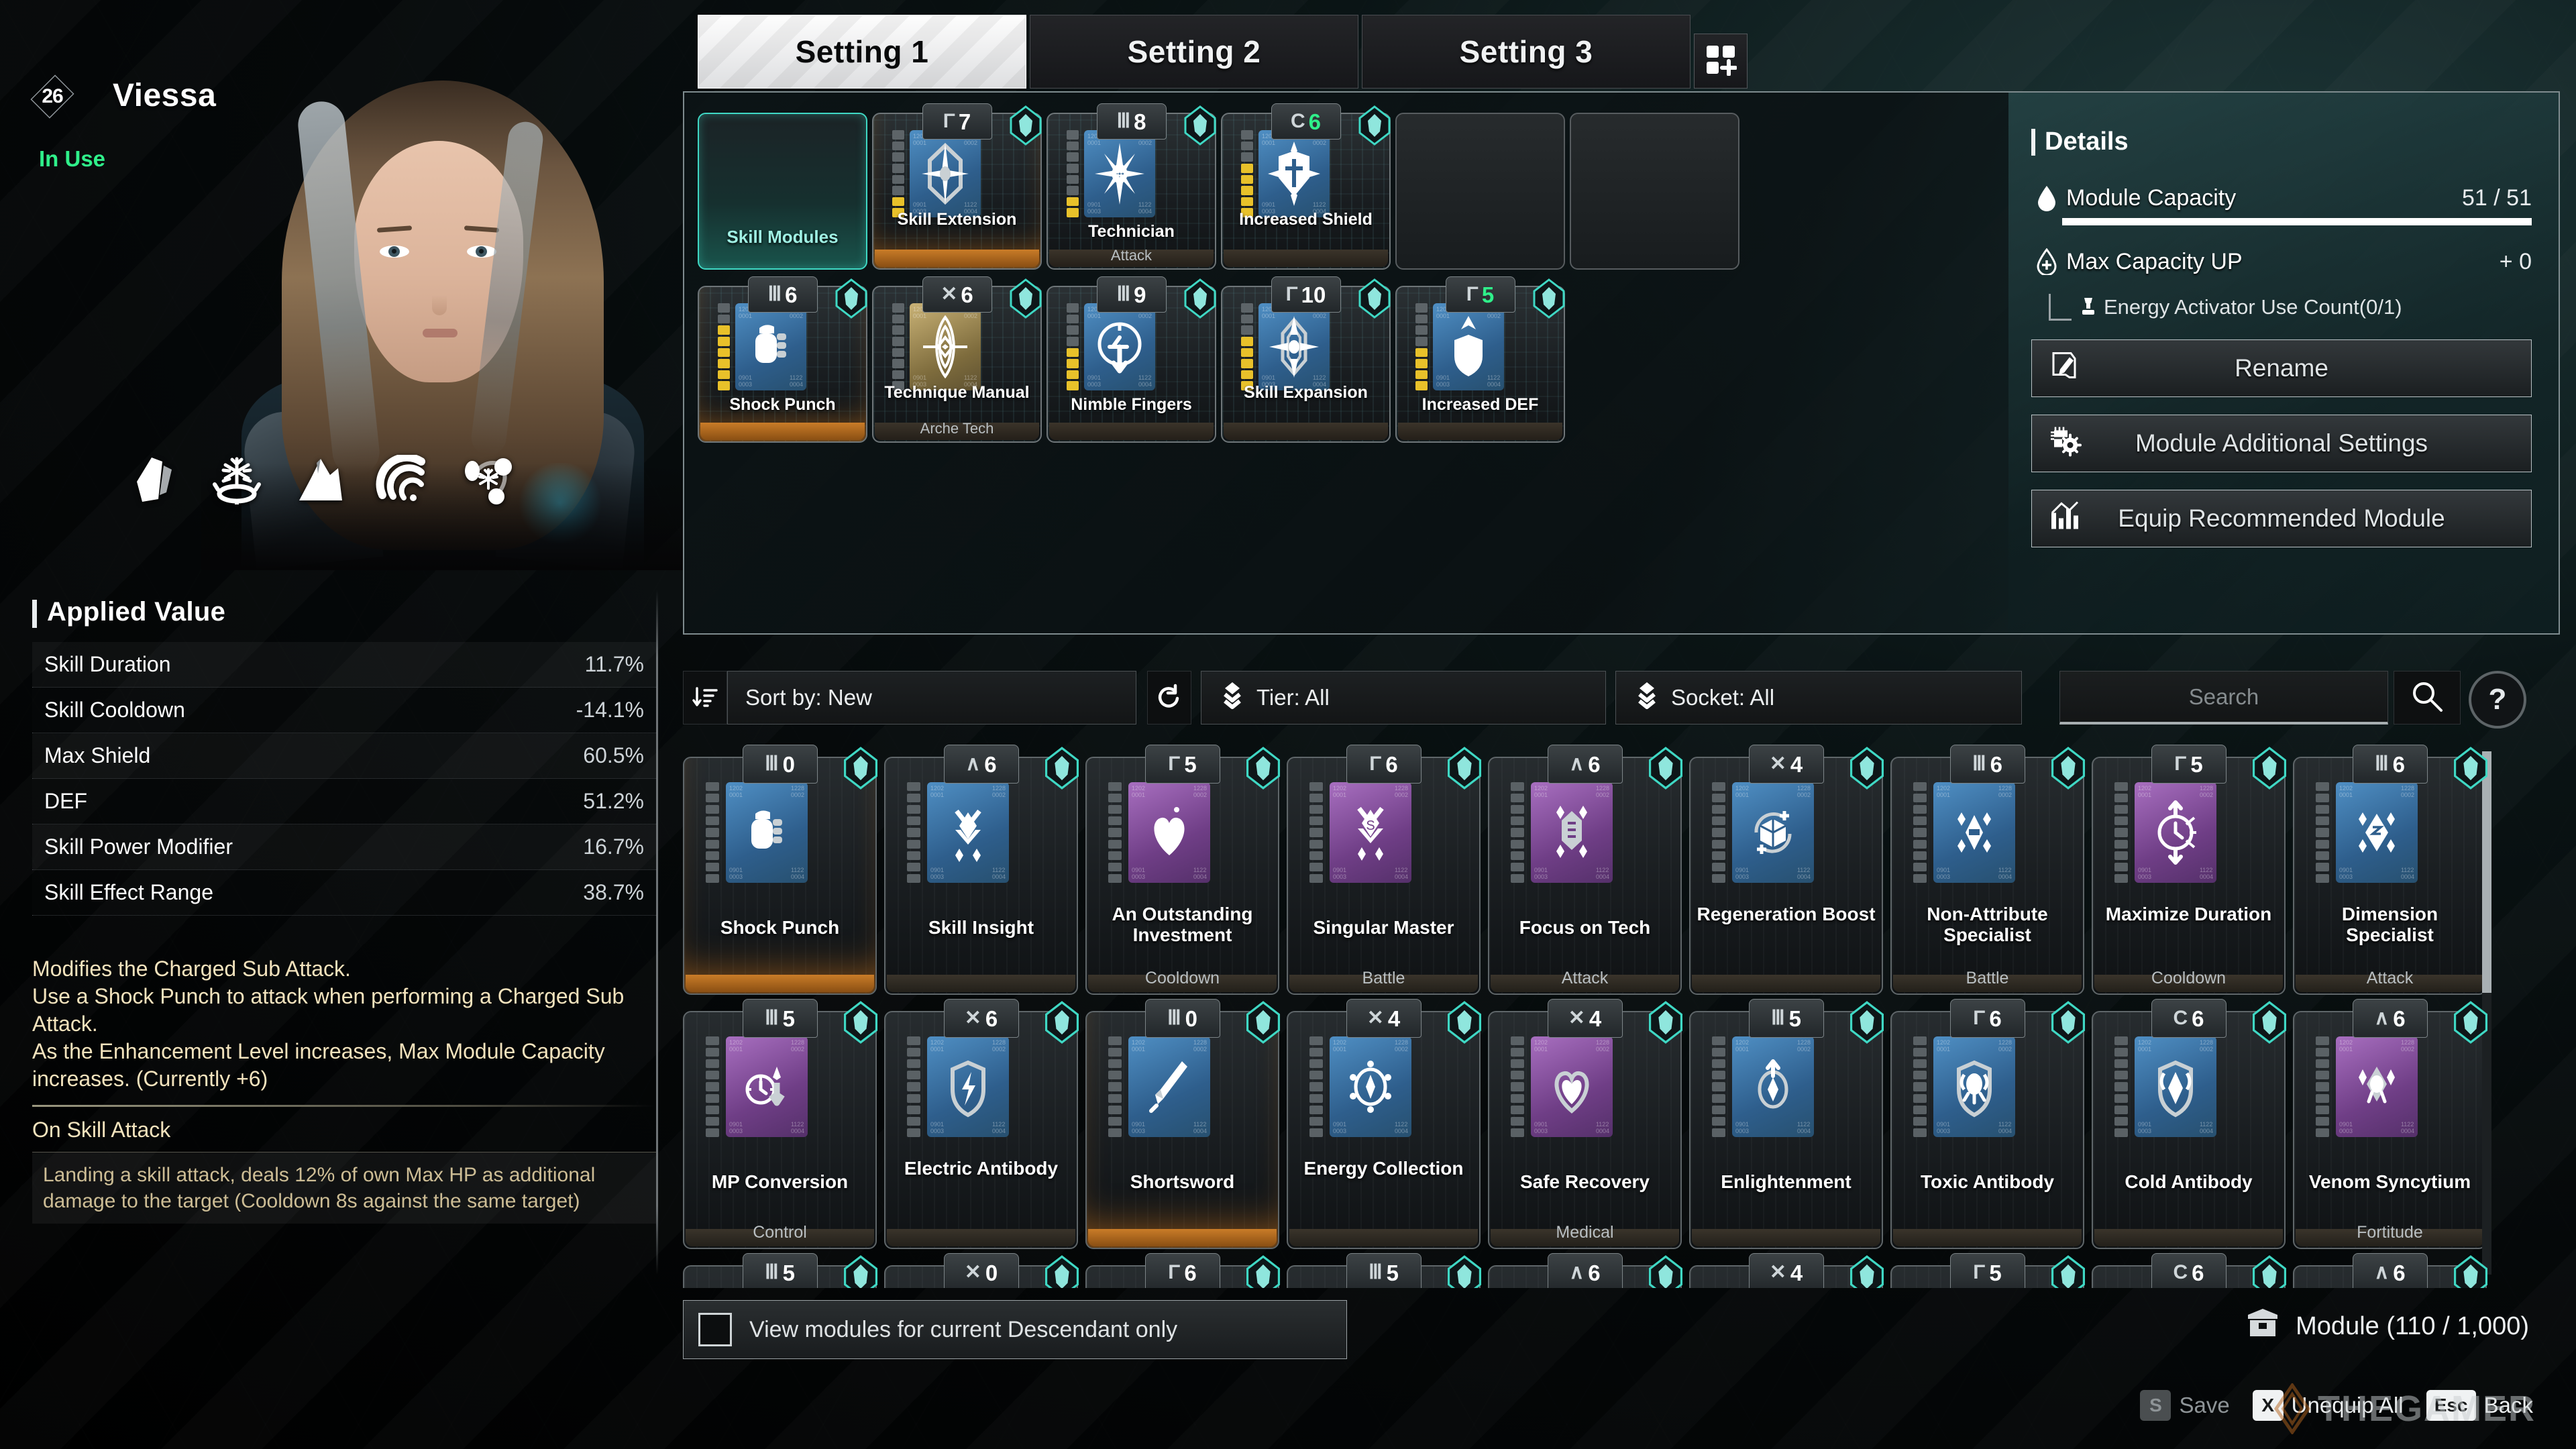 This screenshot has width=2576, height=1449. What do you see at coordinates (862, 52) in the screenshot?
I see `tab-setting-1: Setting 1` at bounding box center [862, 52].